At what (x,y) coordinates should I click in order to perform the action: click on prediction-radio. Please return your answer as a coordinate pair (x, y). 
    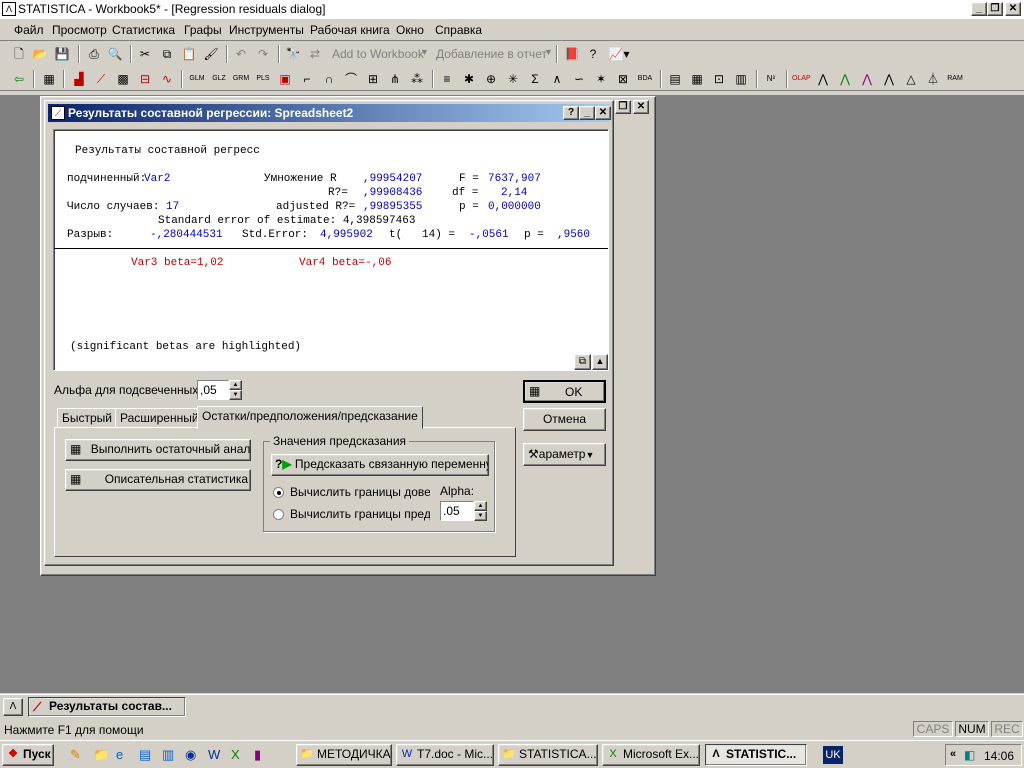
    Looking at the image, I should click on (278, 514).